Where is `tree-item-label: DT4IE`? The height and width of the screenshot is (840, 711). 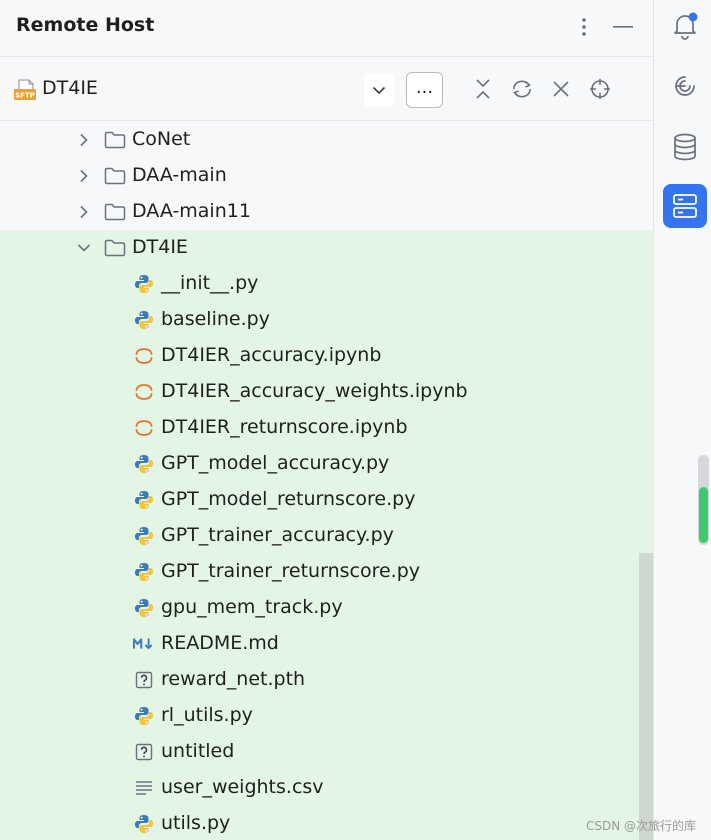 tree-item-label: DT4IE is located at coordinates (160, 247).